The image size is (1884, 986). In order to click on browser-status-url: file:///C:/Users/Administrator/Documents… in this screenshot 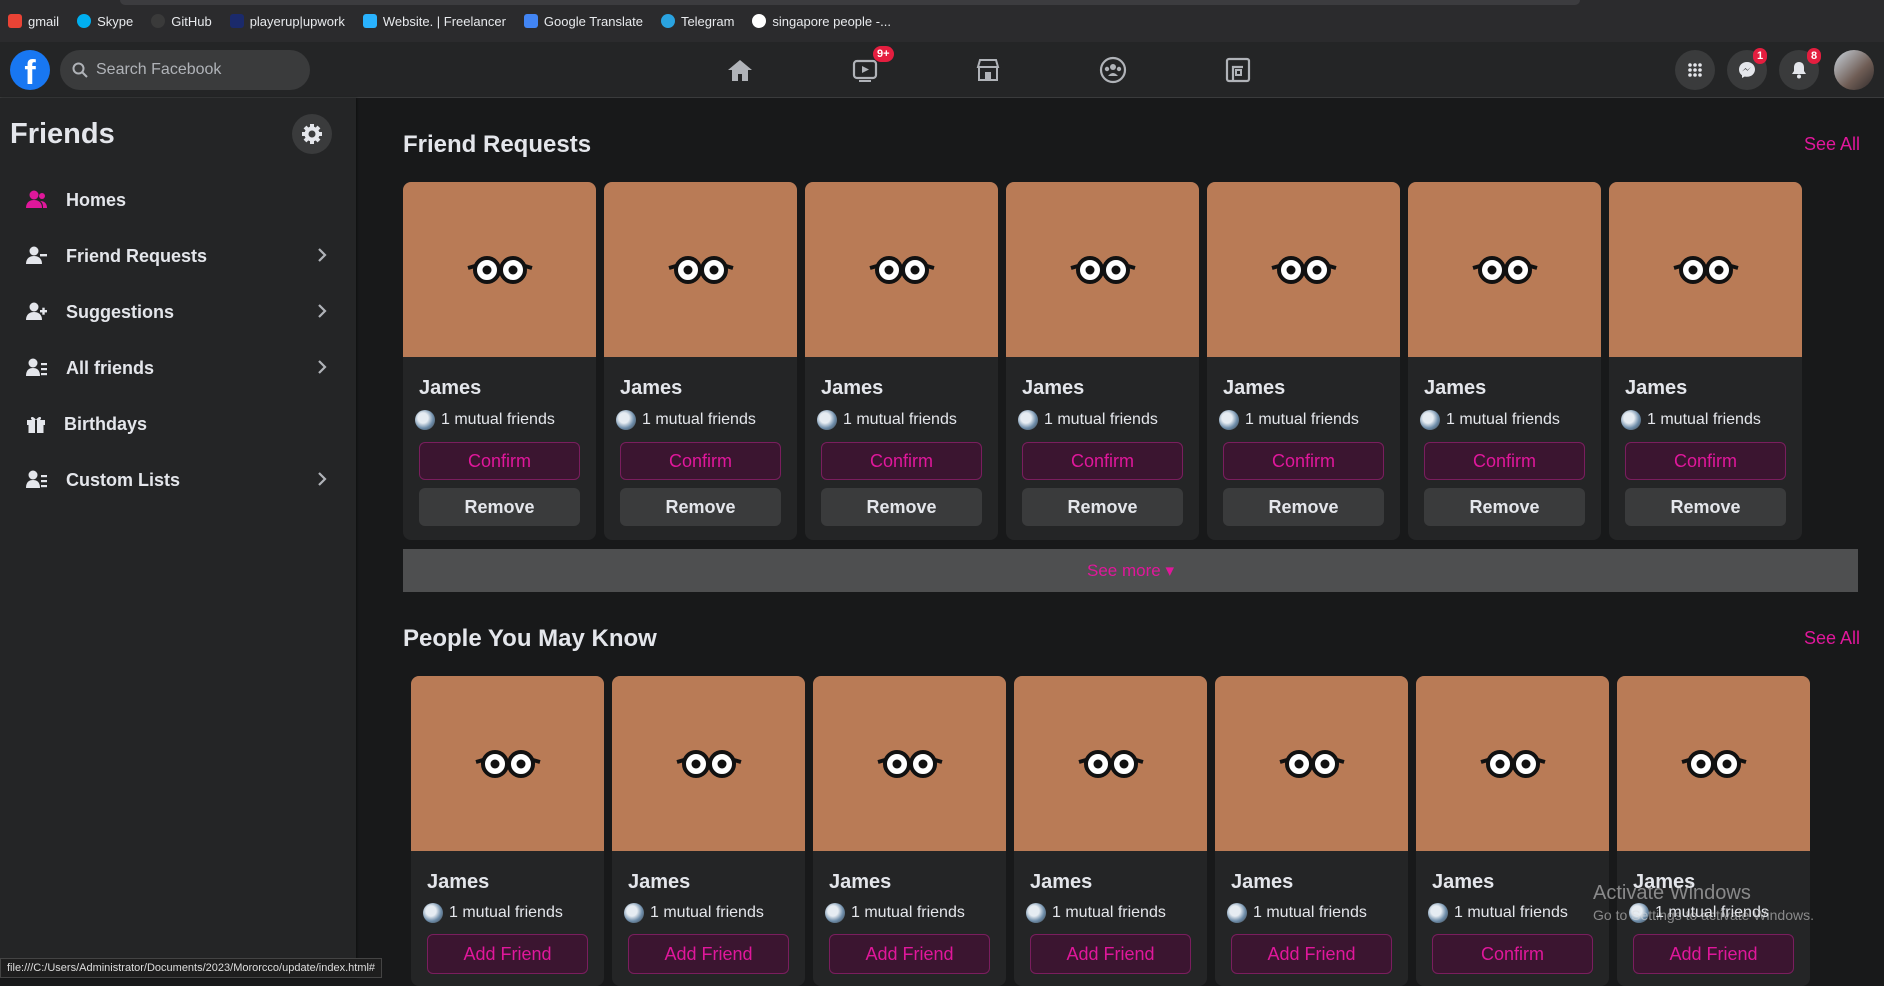, I will do `click(191, 968)`.